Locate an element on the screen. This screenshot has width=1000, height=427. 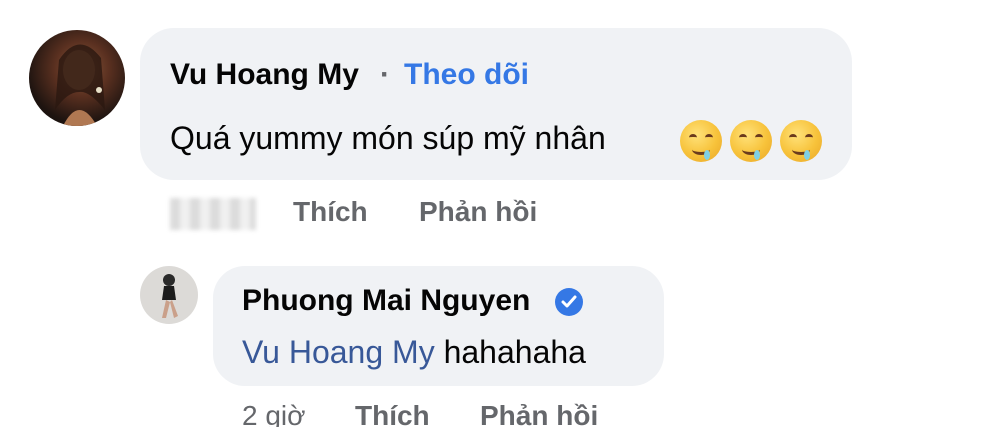
comment-author: Vu Hoang My is located at coordinates (264, 75).